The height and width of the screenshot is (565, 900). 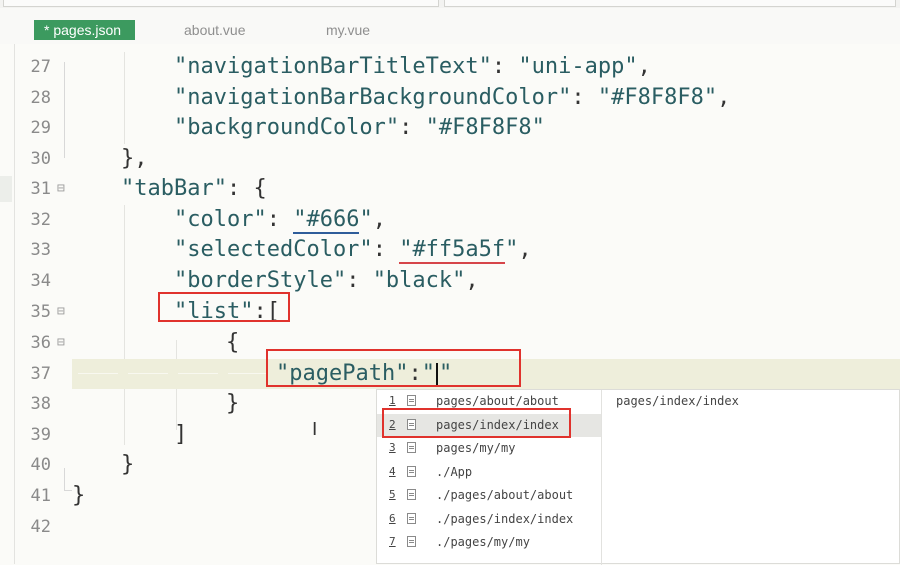 What do you see at coordinates (315, 429) in the screenshot?
I see `ibeam-cursor-icon: I` at bounding box center [315, 429].